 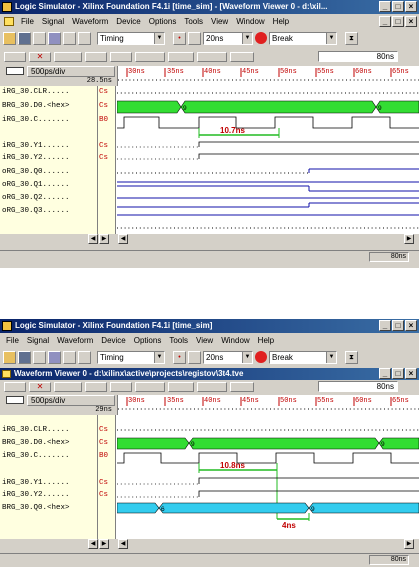 What do you see at coordinates (38, 508) in the screenshot?
I see `signal-name: RG_30.Q0.<hex>` at bounding box center [38, 508].